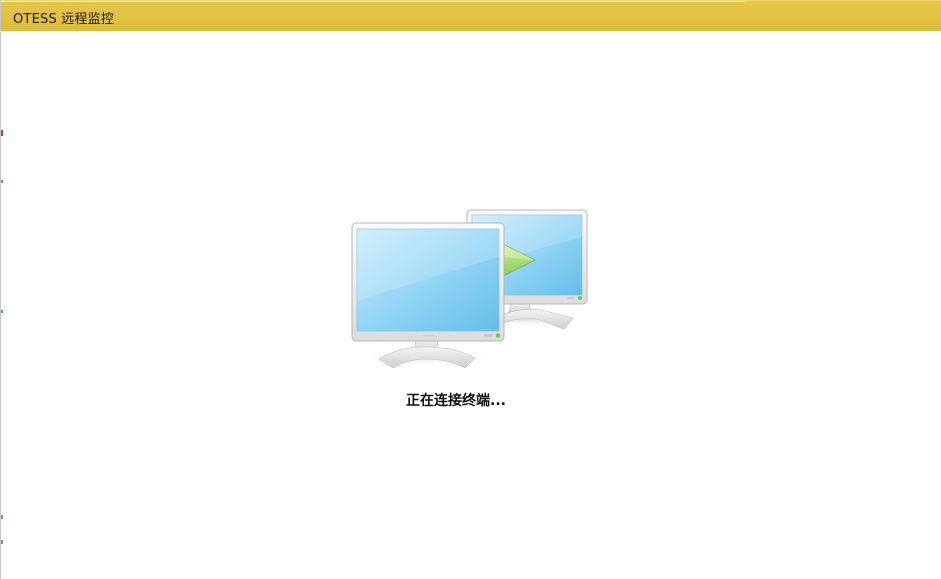  What do you see at coordinates (373, 1) in the screenshot?
I see `title-bar-highlight` at bounding box center [373, 1].